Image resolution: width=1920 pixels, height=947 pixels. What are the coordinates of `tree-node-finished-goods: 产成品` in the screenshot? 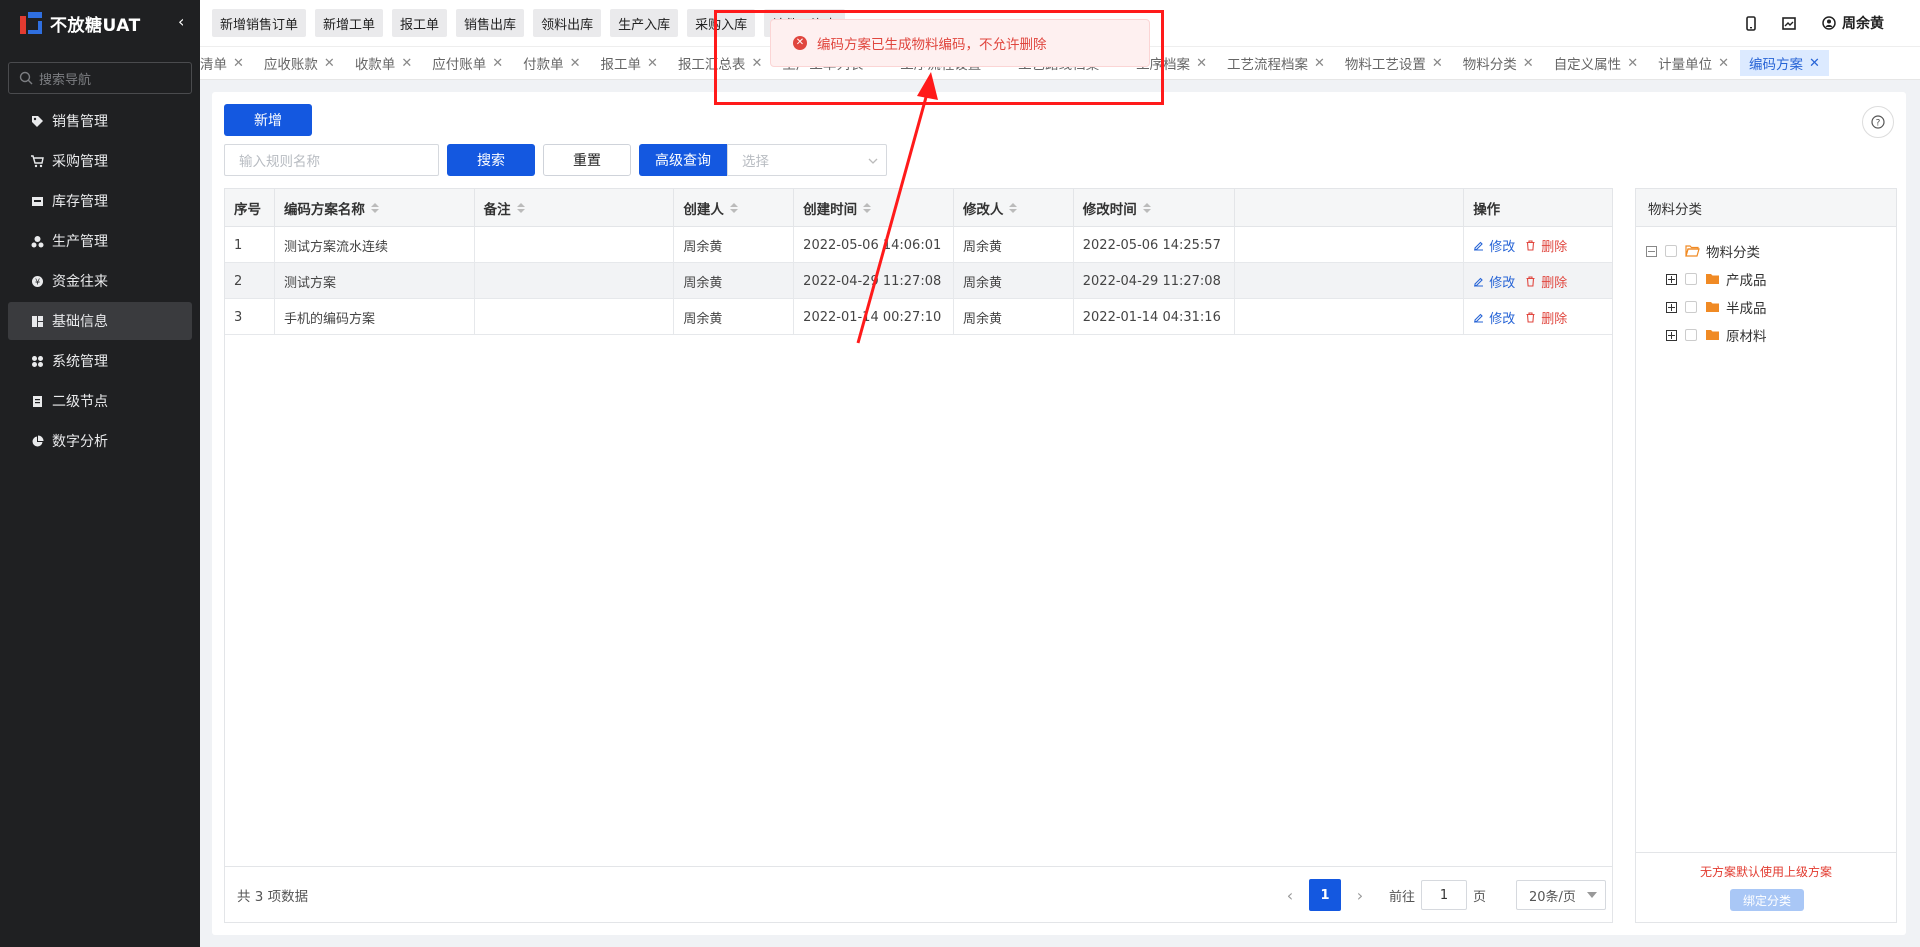 It's located at (1716, 279).